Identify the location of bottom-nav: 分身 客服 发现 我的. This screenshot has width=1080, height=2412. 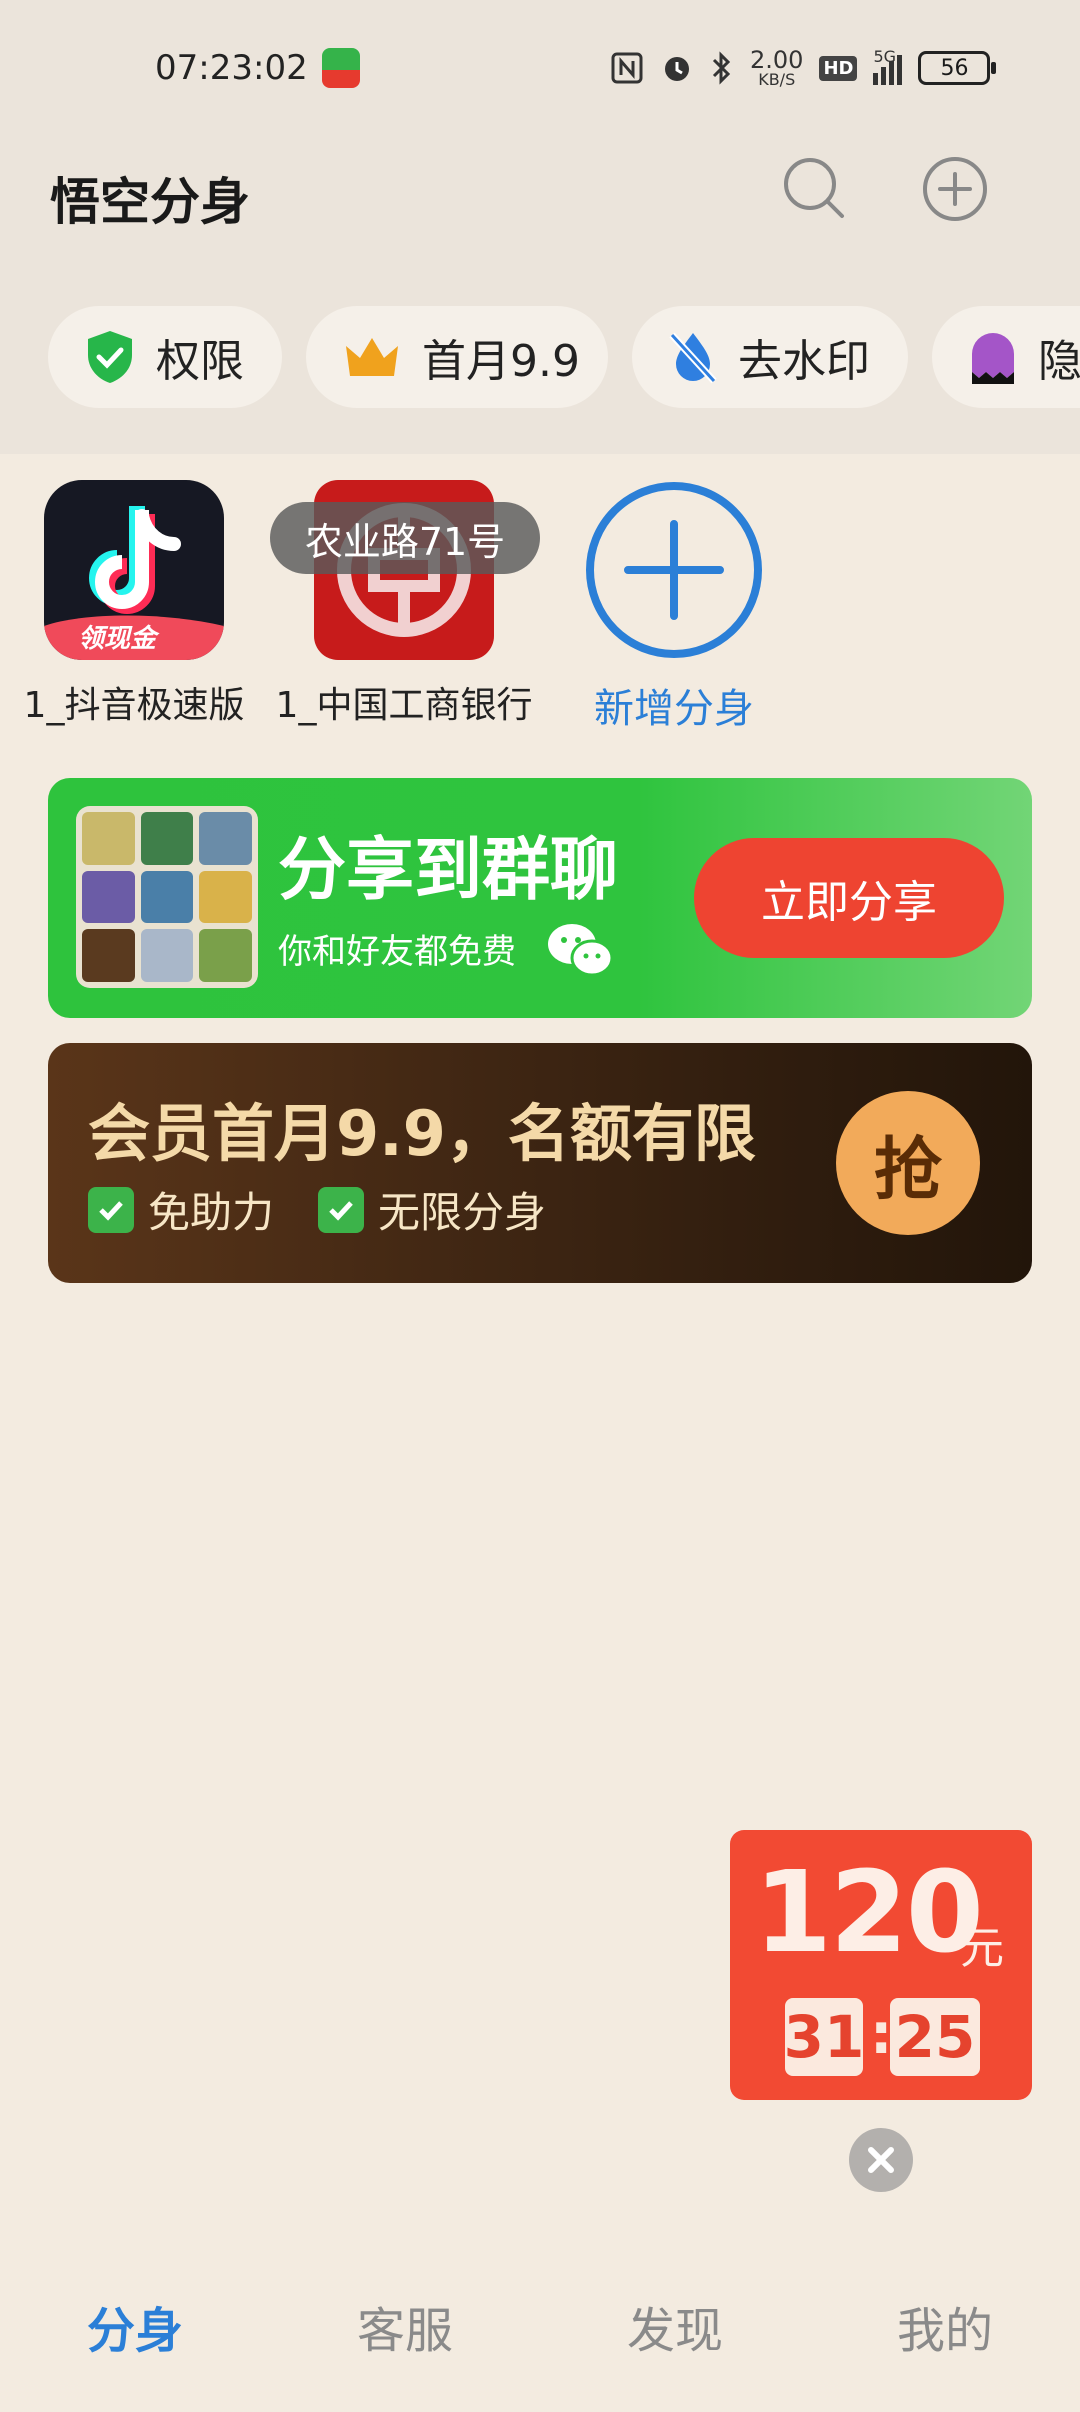
(540, 2341).